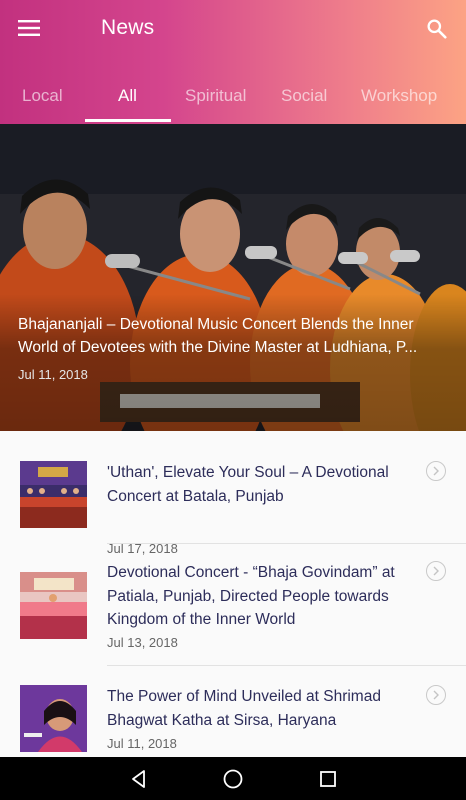 The image size is (466, 800). What do you see at coordinates (42, 96) in the screenshot?
I see `tab-local: Local` at bounding box center [42, 96].